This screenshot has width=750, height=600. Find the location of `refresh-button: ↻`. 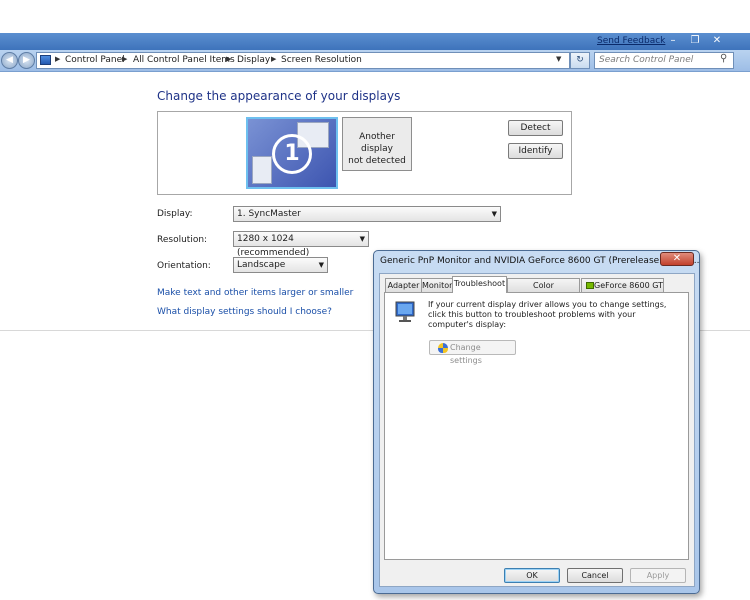

refresh-button: ↻ is located at coordinates (580, 60).